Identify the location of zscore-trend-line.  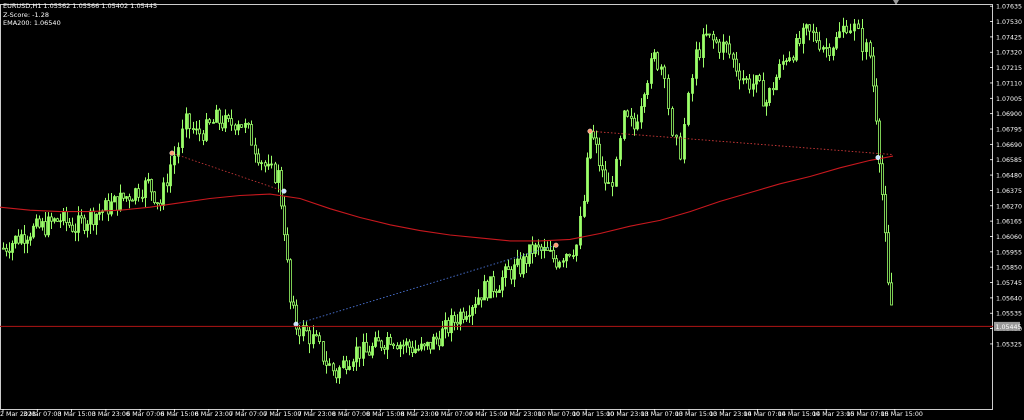
(741, 143).